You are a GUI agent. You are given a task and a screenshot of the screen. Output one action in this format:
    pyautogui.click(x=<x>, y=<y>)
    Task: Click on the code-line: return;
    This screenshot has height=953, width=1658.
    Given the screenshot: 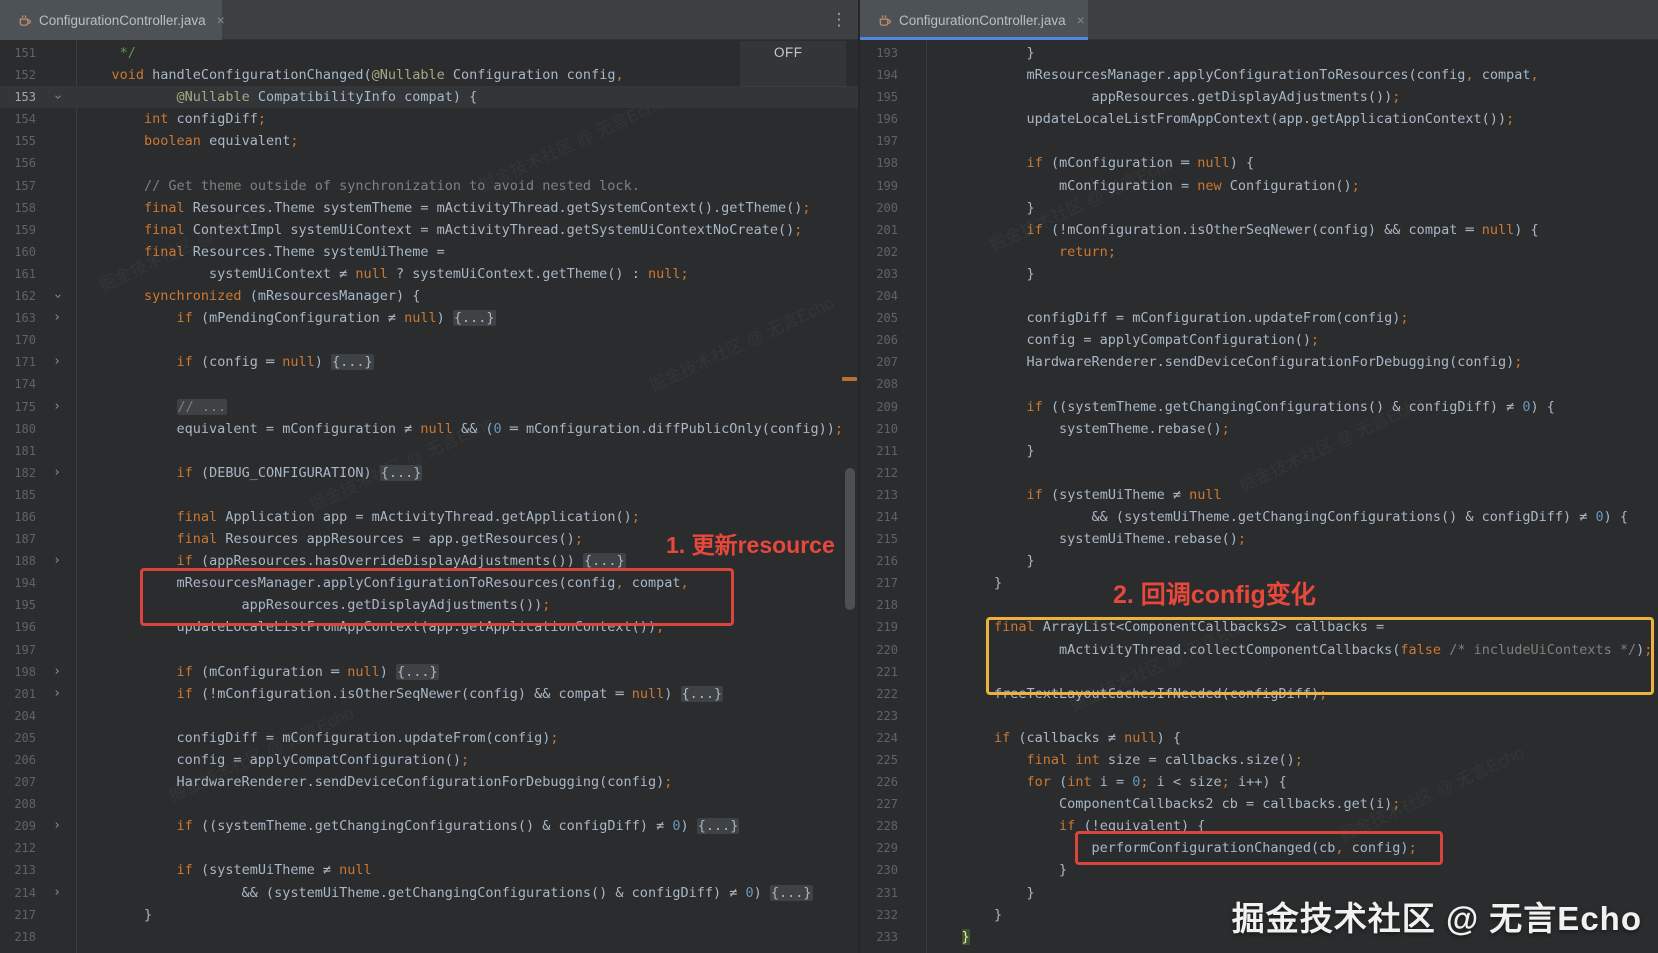 What is the action you would take?
    pyautogui.click(x=1292, y=252)
    